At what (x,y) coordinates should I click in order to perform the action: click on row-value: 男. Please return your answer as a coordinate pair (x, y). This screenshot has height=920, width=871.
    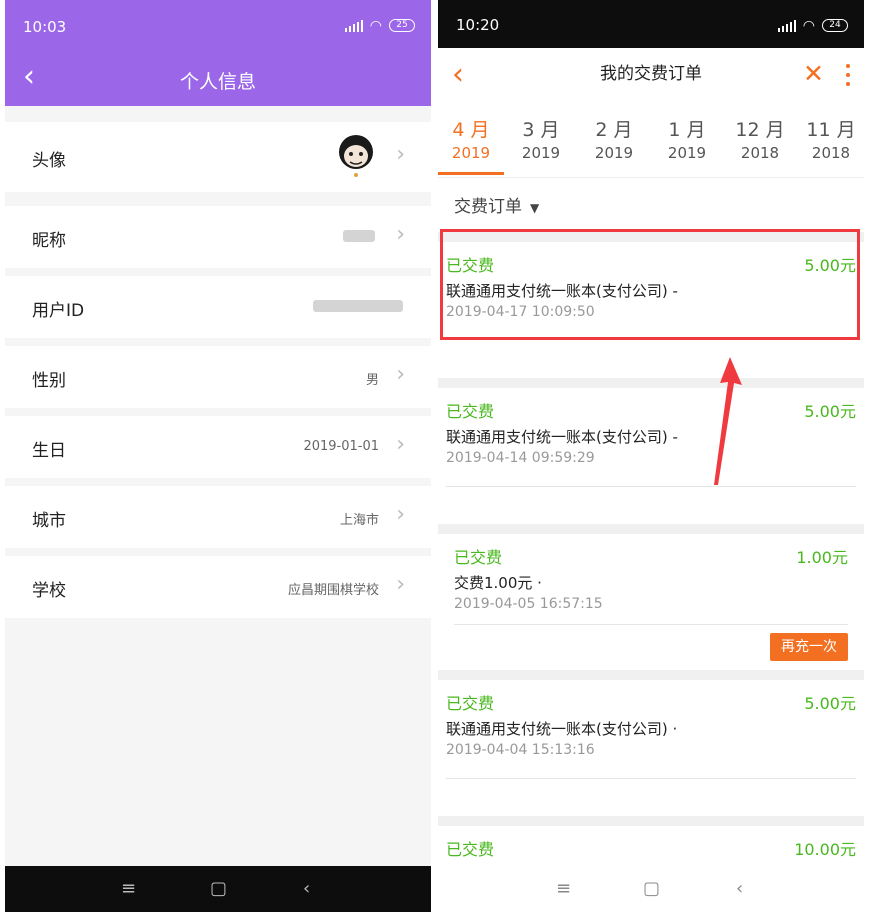
    Looking at the image, I should click on (372, 380).